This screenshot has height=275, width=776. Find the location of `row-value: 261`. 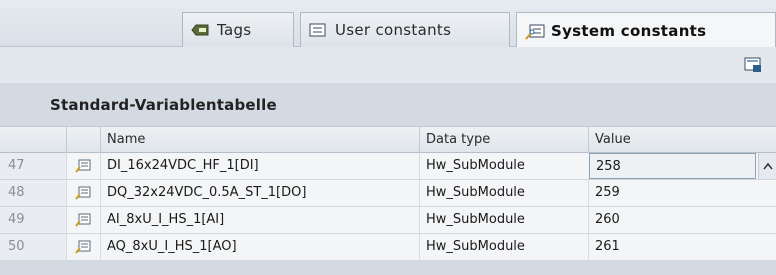

row-value: 261 is located at coordinates (673, 247).